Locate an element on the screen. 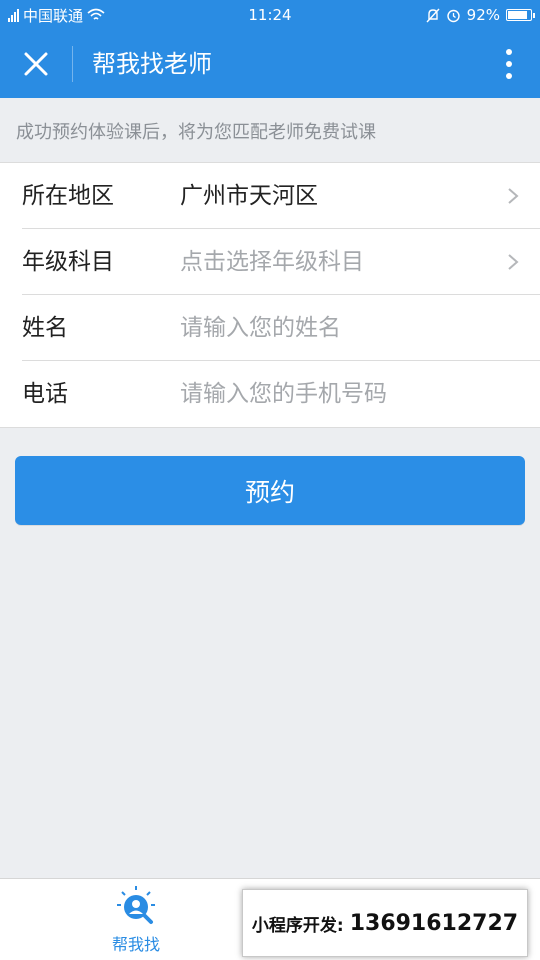 This screenshot has width=540, height=960. mute-bell-icon is located at coordinates (433, 15).